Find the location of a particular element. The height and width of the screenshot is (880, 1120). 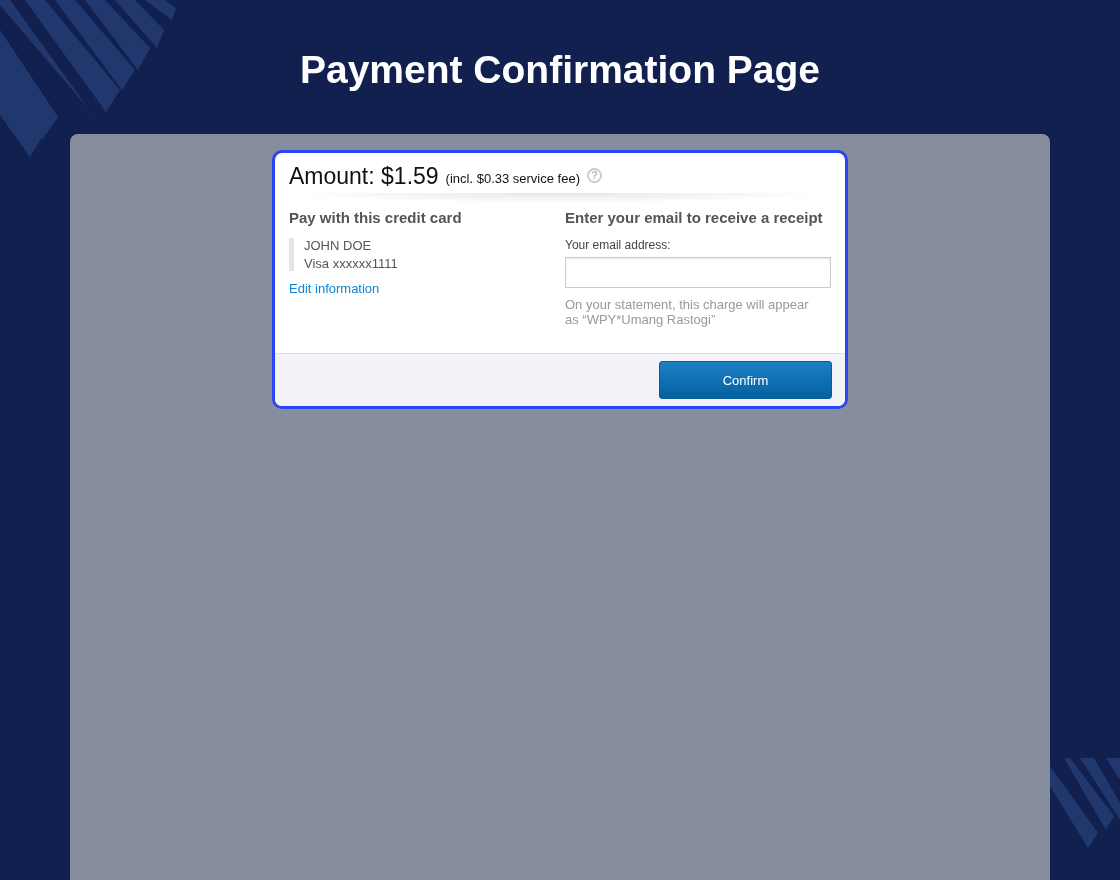

edit-link: Edit information is located at coordinates (334, 288).